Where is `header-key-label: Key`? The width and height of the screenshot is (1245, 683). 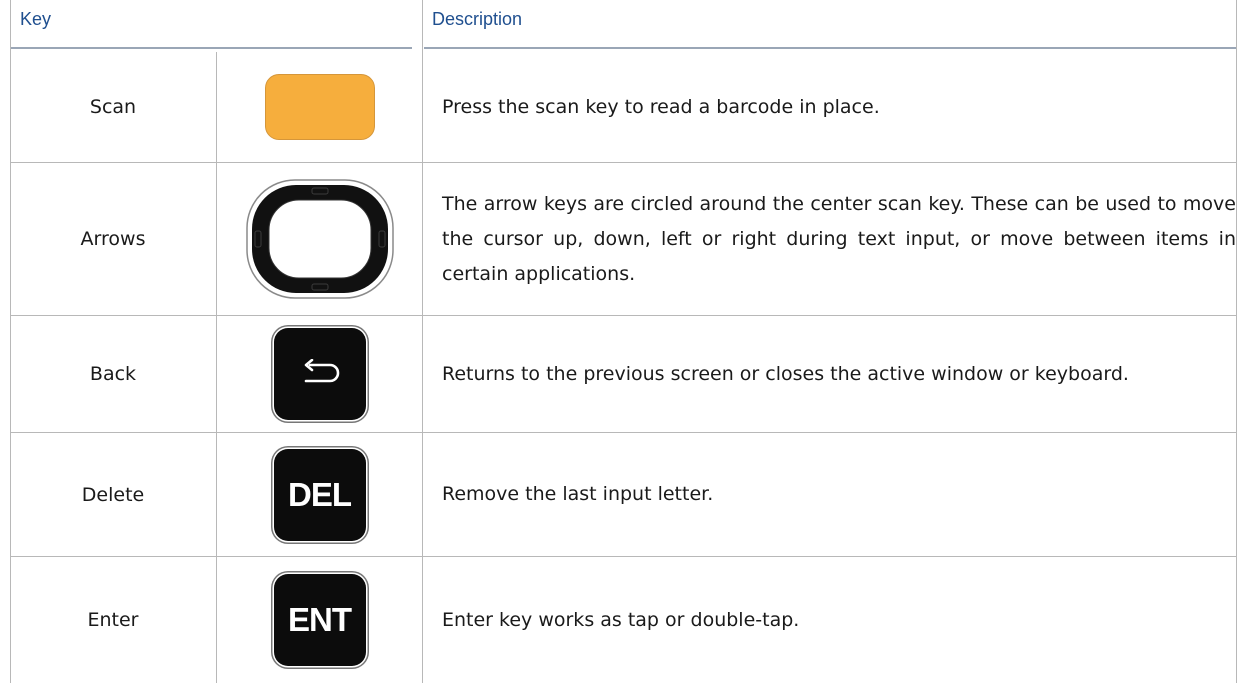
header-key-label: Key is located at coordinates (36, 19).